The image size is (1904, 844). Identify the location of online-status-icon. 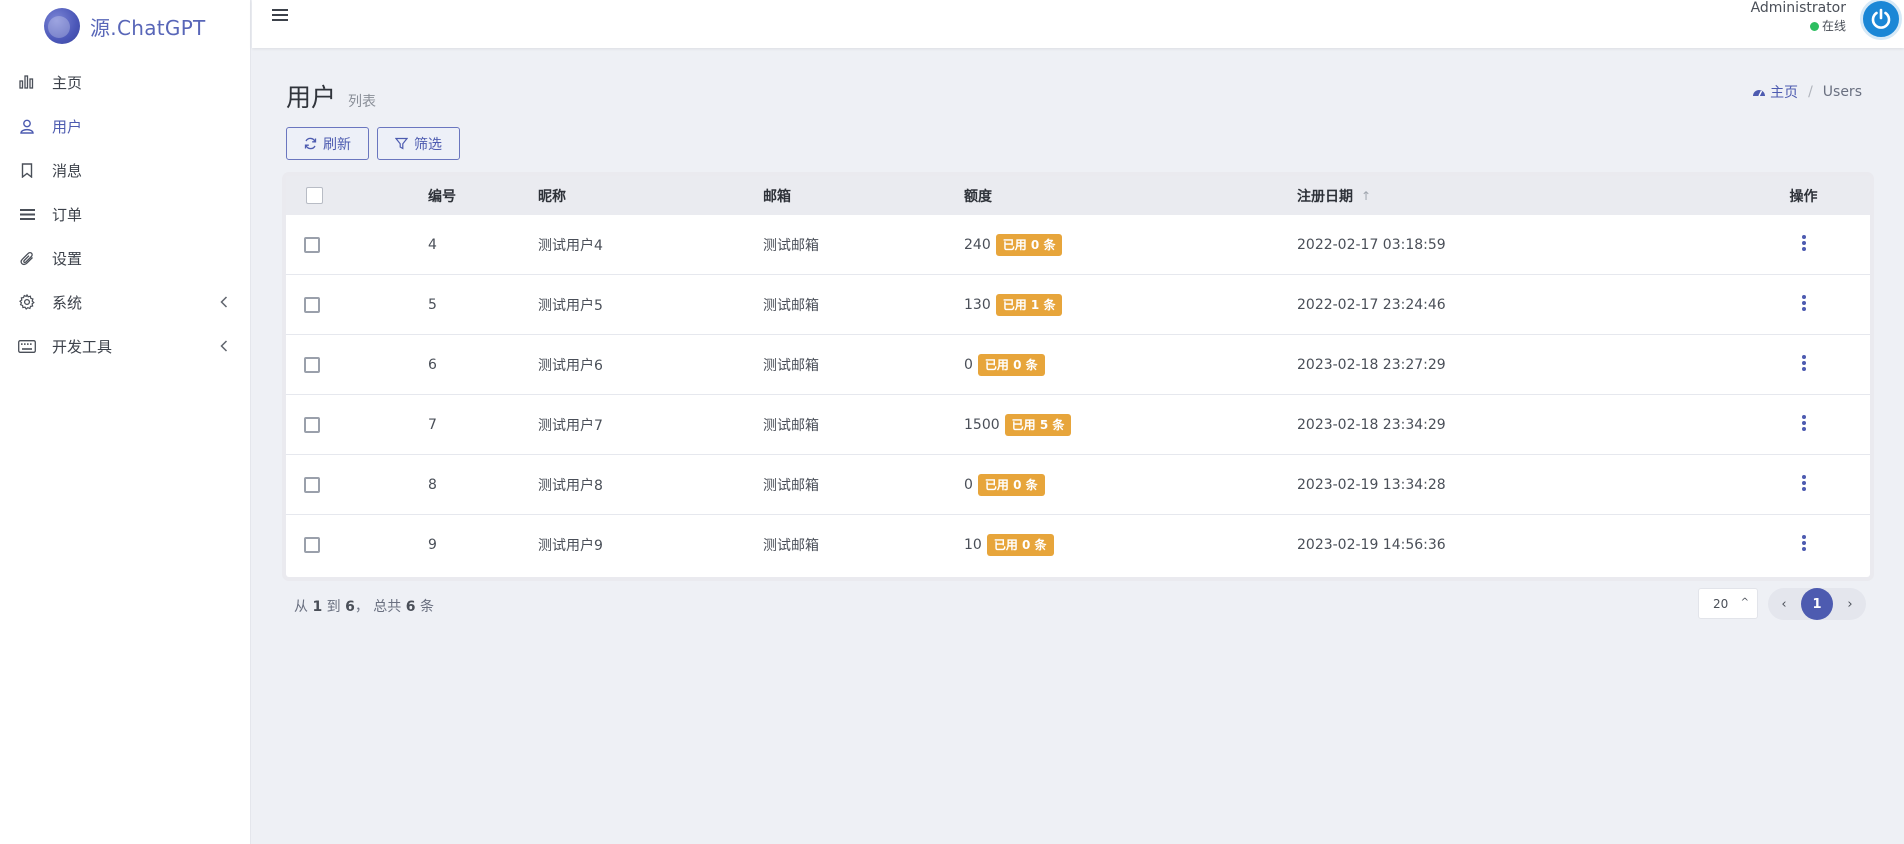
(1814, 26).